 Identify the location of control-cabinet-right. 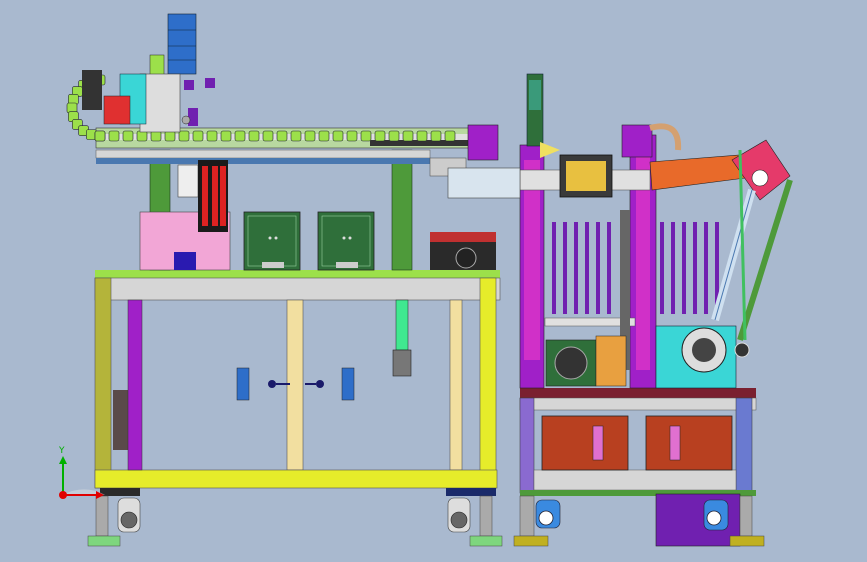
(346, 241).